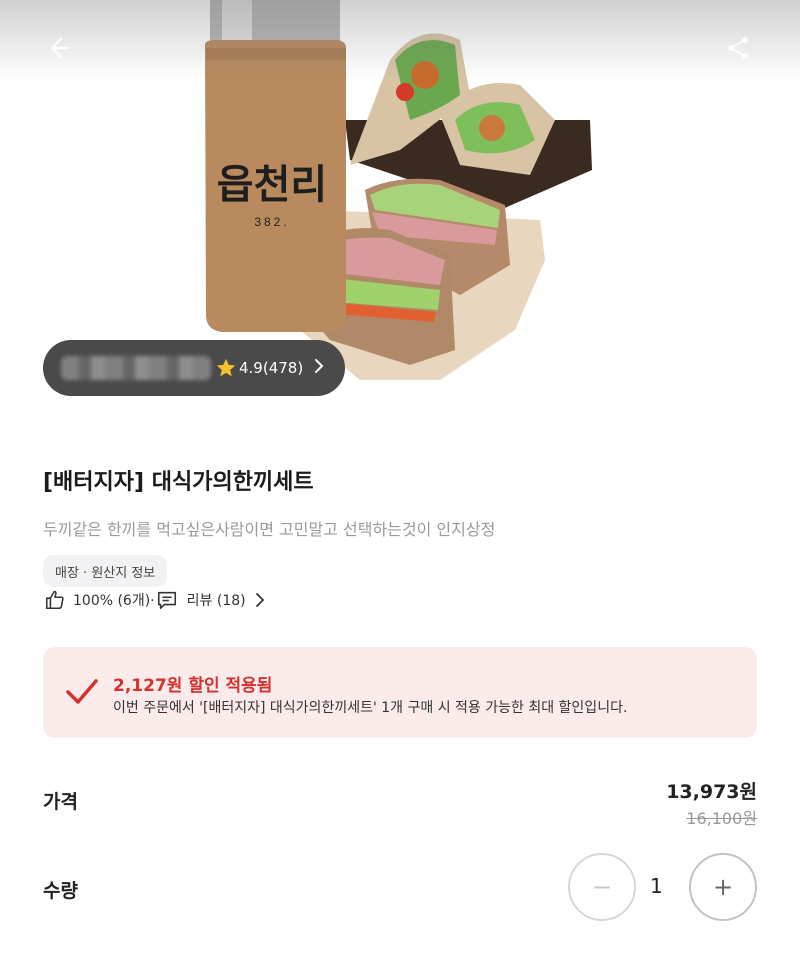 The image size is (800, 955). I want to click on current-price: 13,973원, so click(711, 792).